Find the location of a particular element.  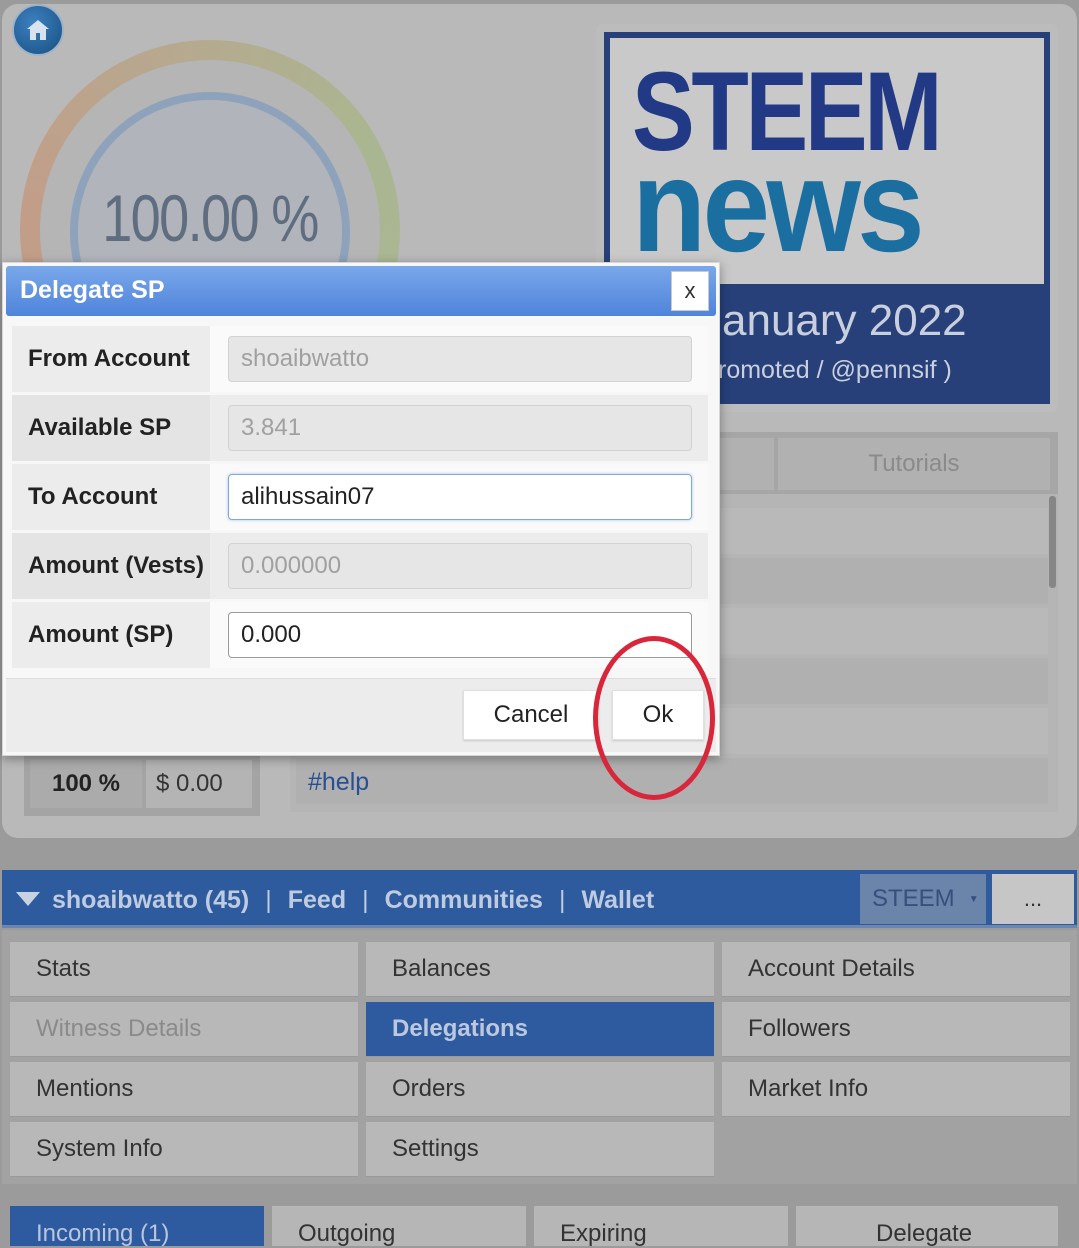

ok-button: Ok is located at coordinates (658, 715).